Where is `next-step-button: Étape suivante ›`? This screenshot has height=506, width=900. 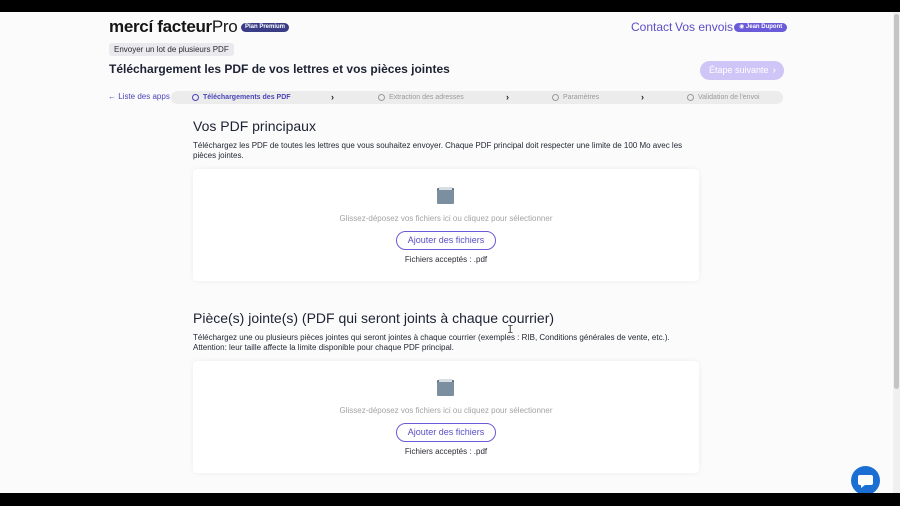 next-step-button: Étape suivante › is located at coordinates (742, 70).